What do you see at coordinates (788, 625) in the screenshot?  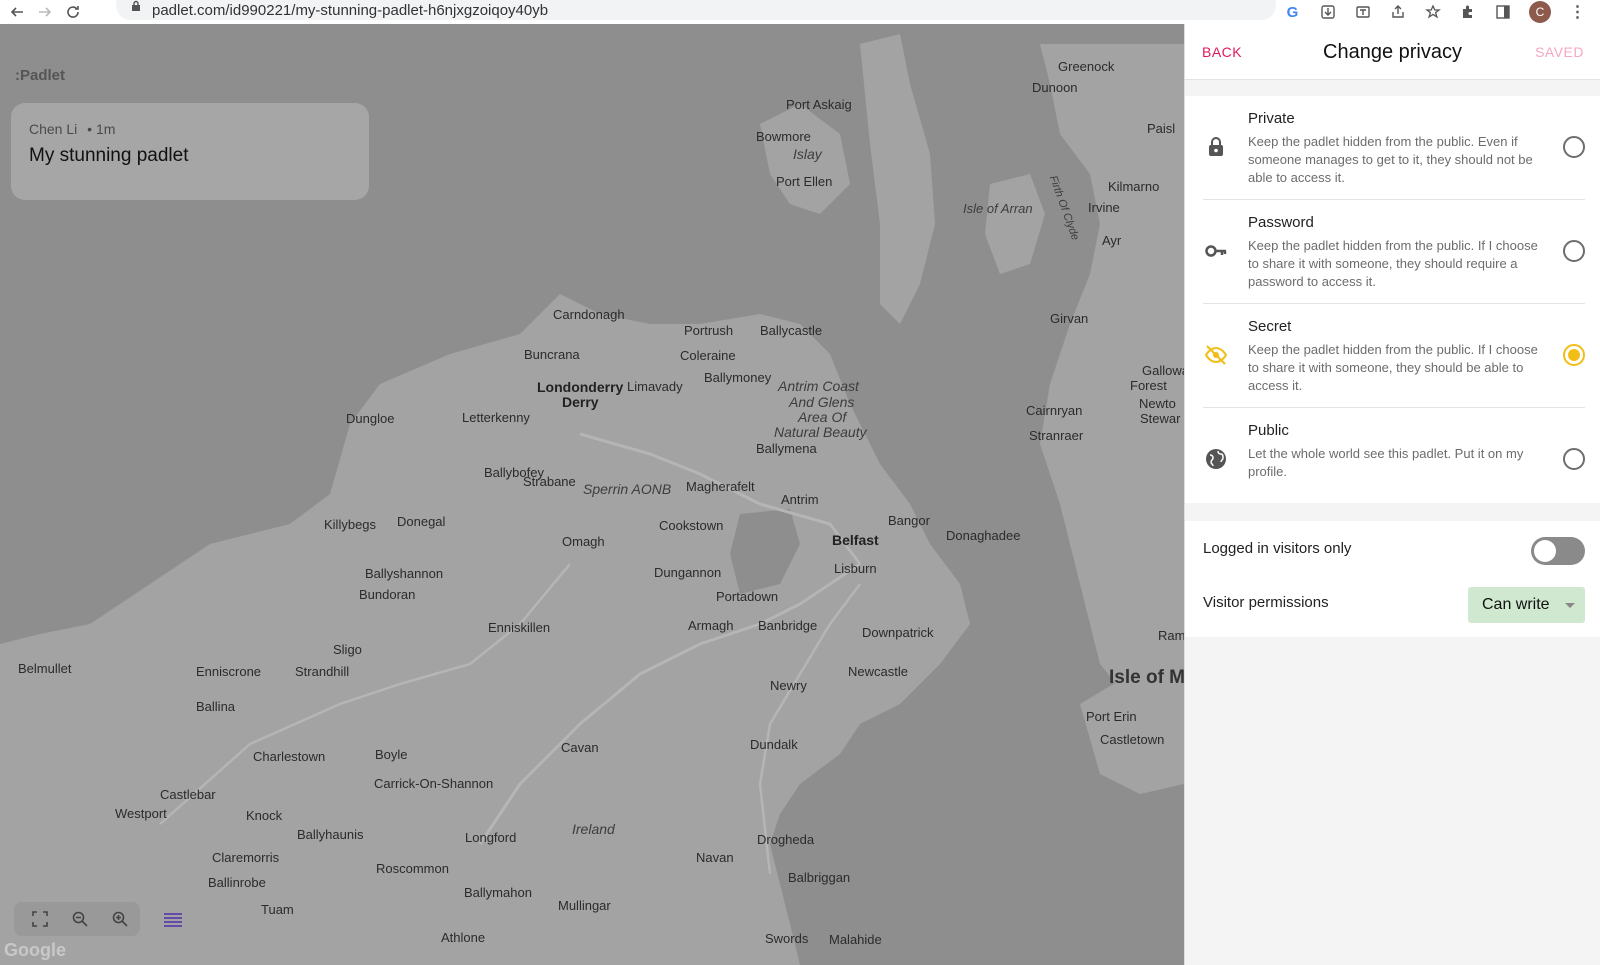 I see `map-place: Banbridge` at bounding box center [788, 625].